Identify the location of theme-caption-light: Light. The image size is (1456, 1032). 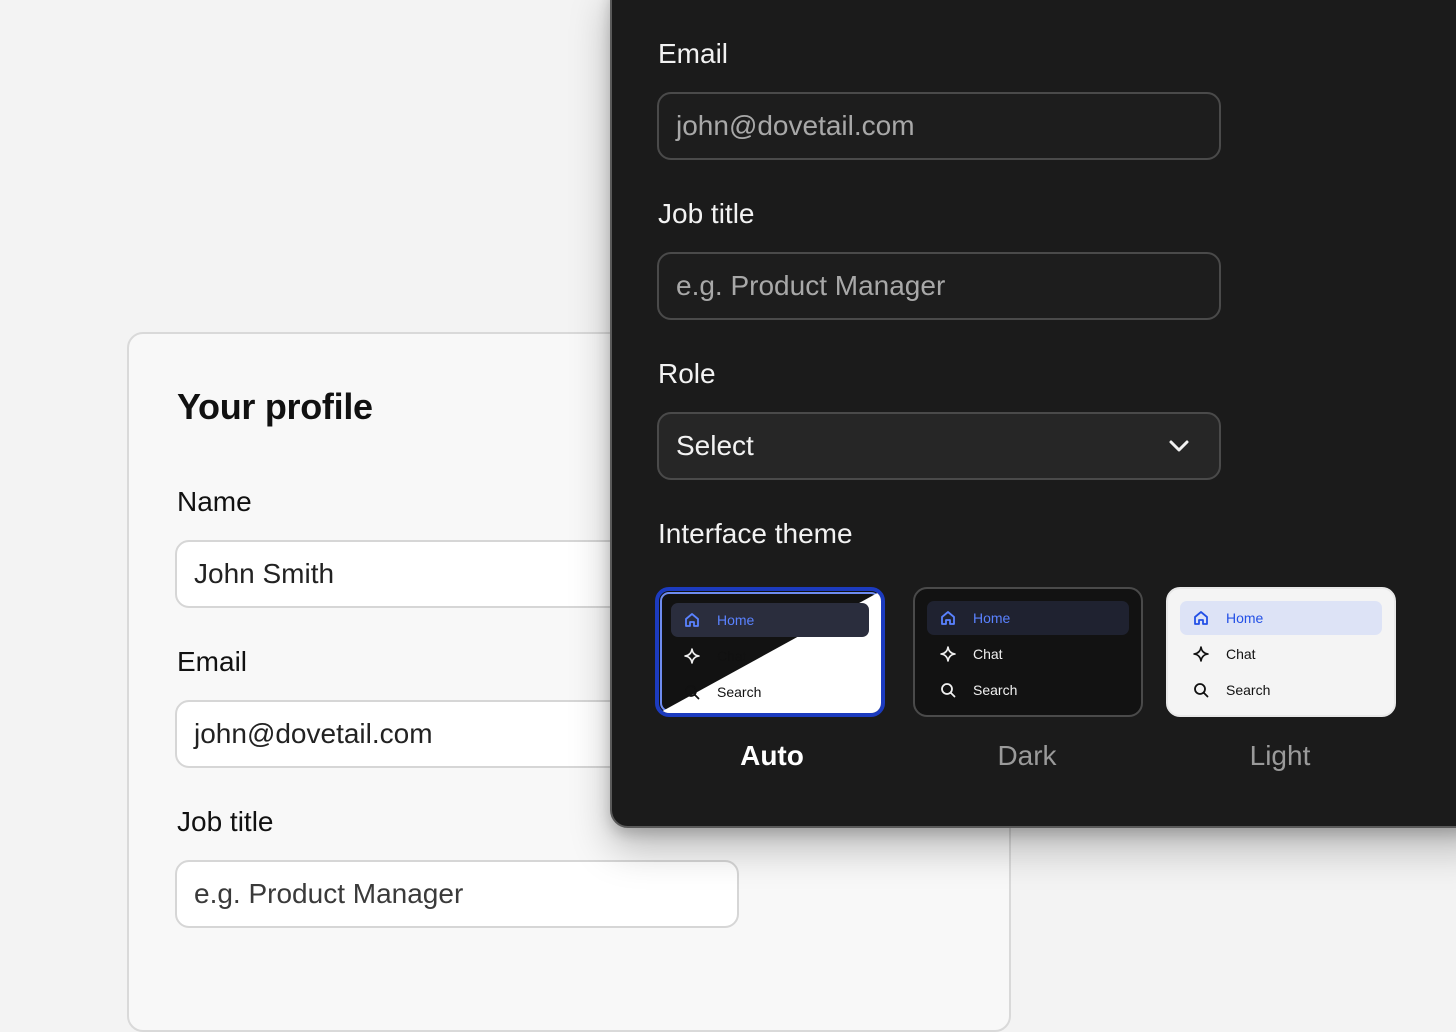
(1280, 756).